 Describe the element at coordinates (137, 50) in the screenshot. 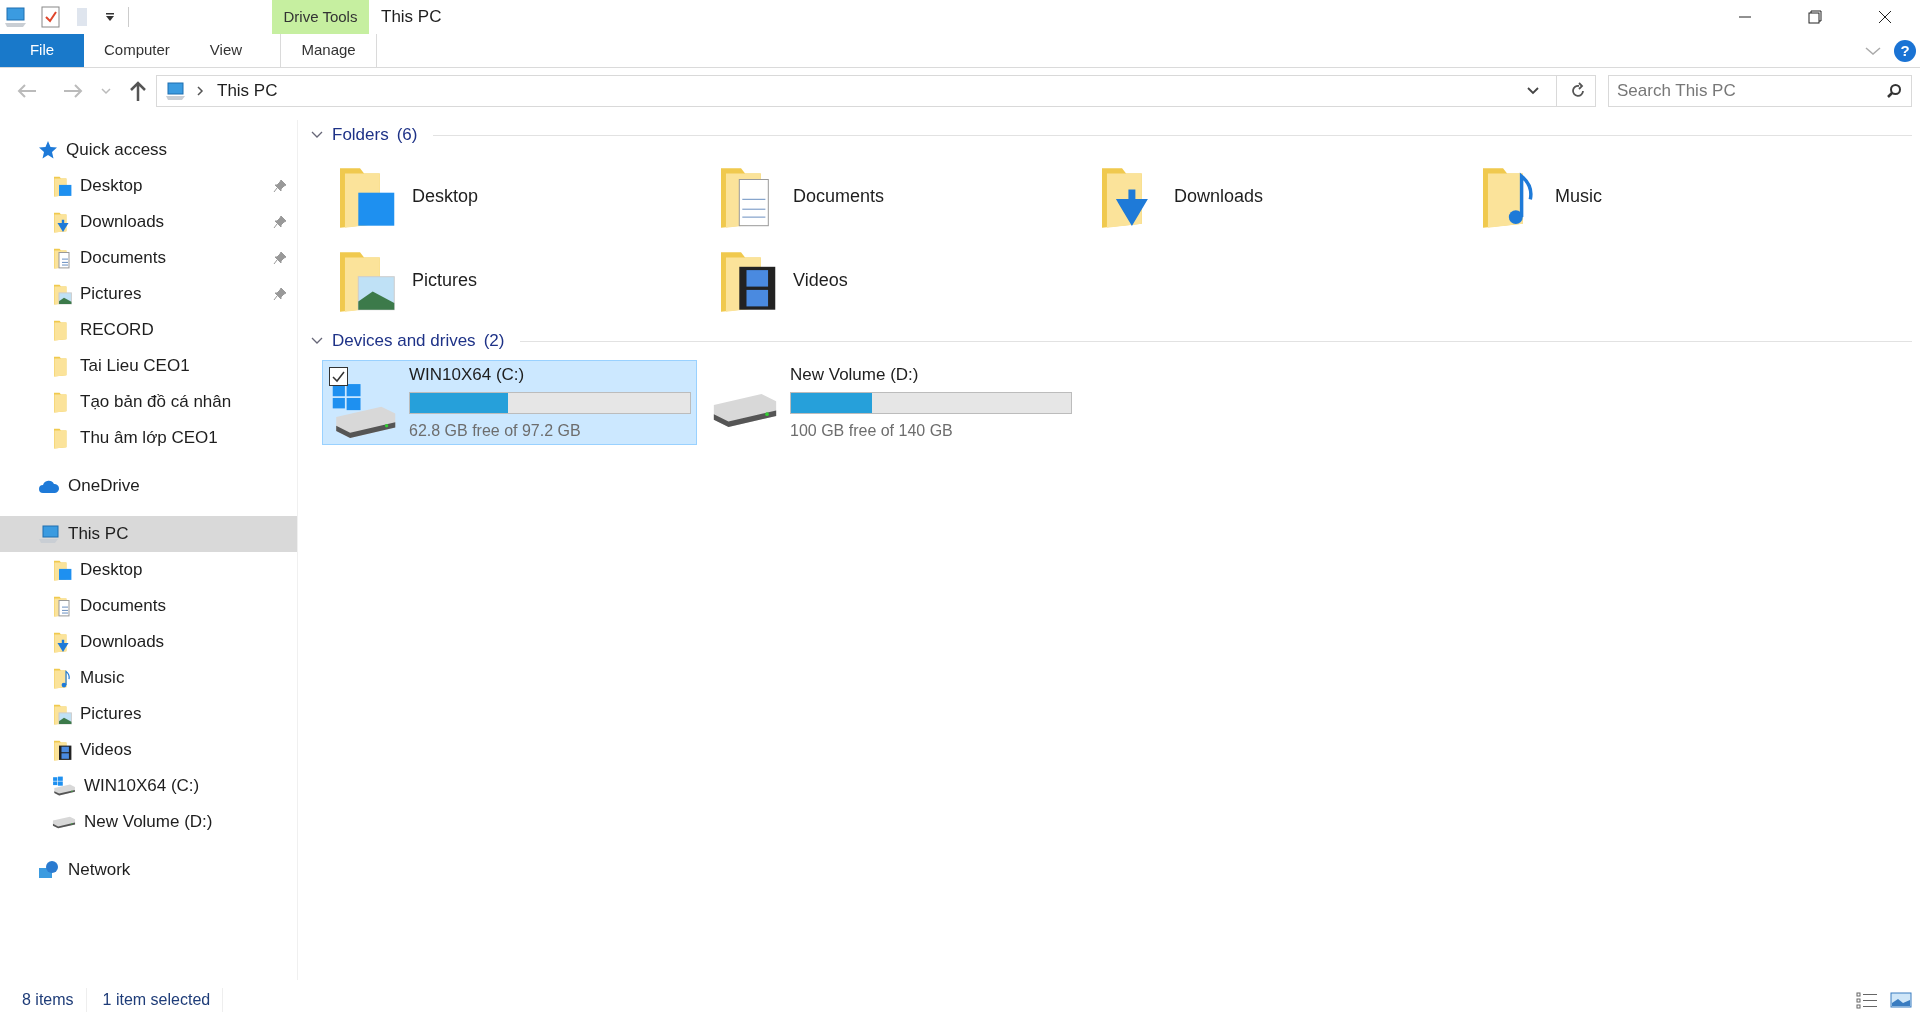

I see `ribbon-tab: Computer` at that location.